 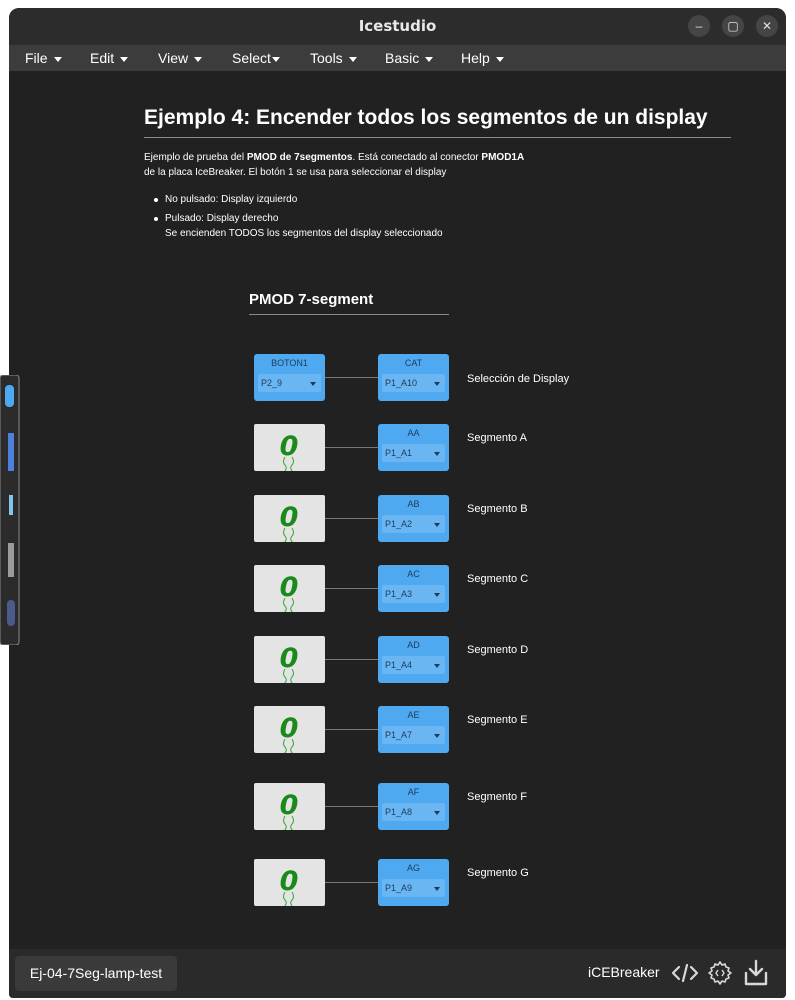 I want to click on pin-select: P1_A8, so click(x=413, y=812).